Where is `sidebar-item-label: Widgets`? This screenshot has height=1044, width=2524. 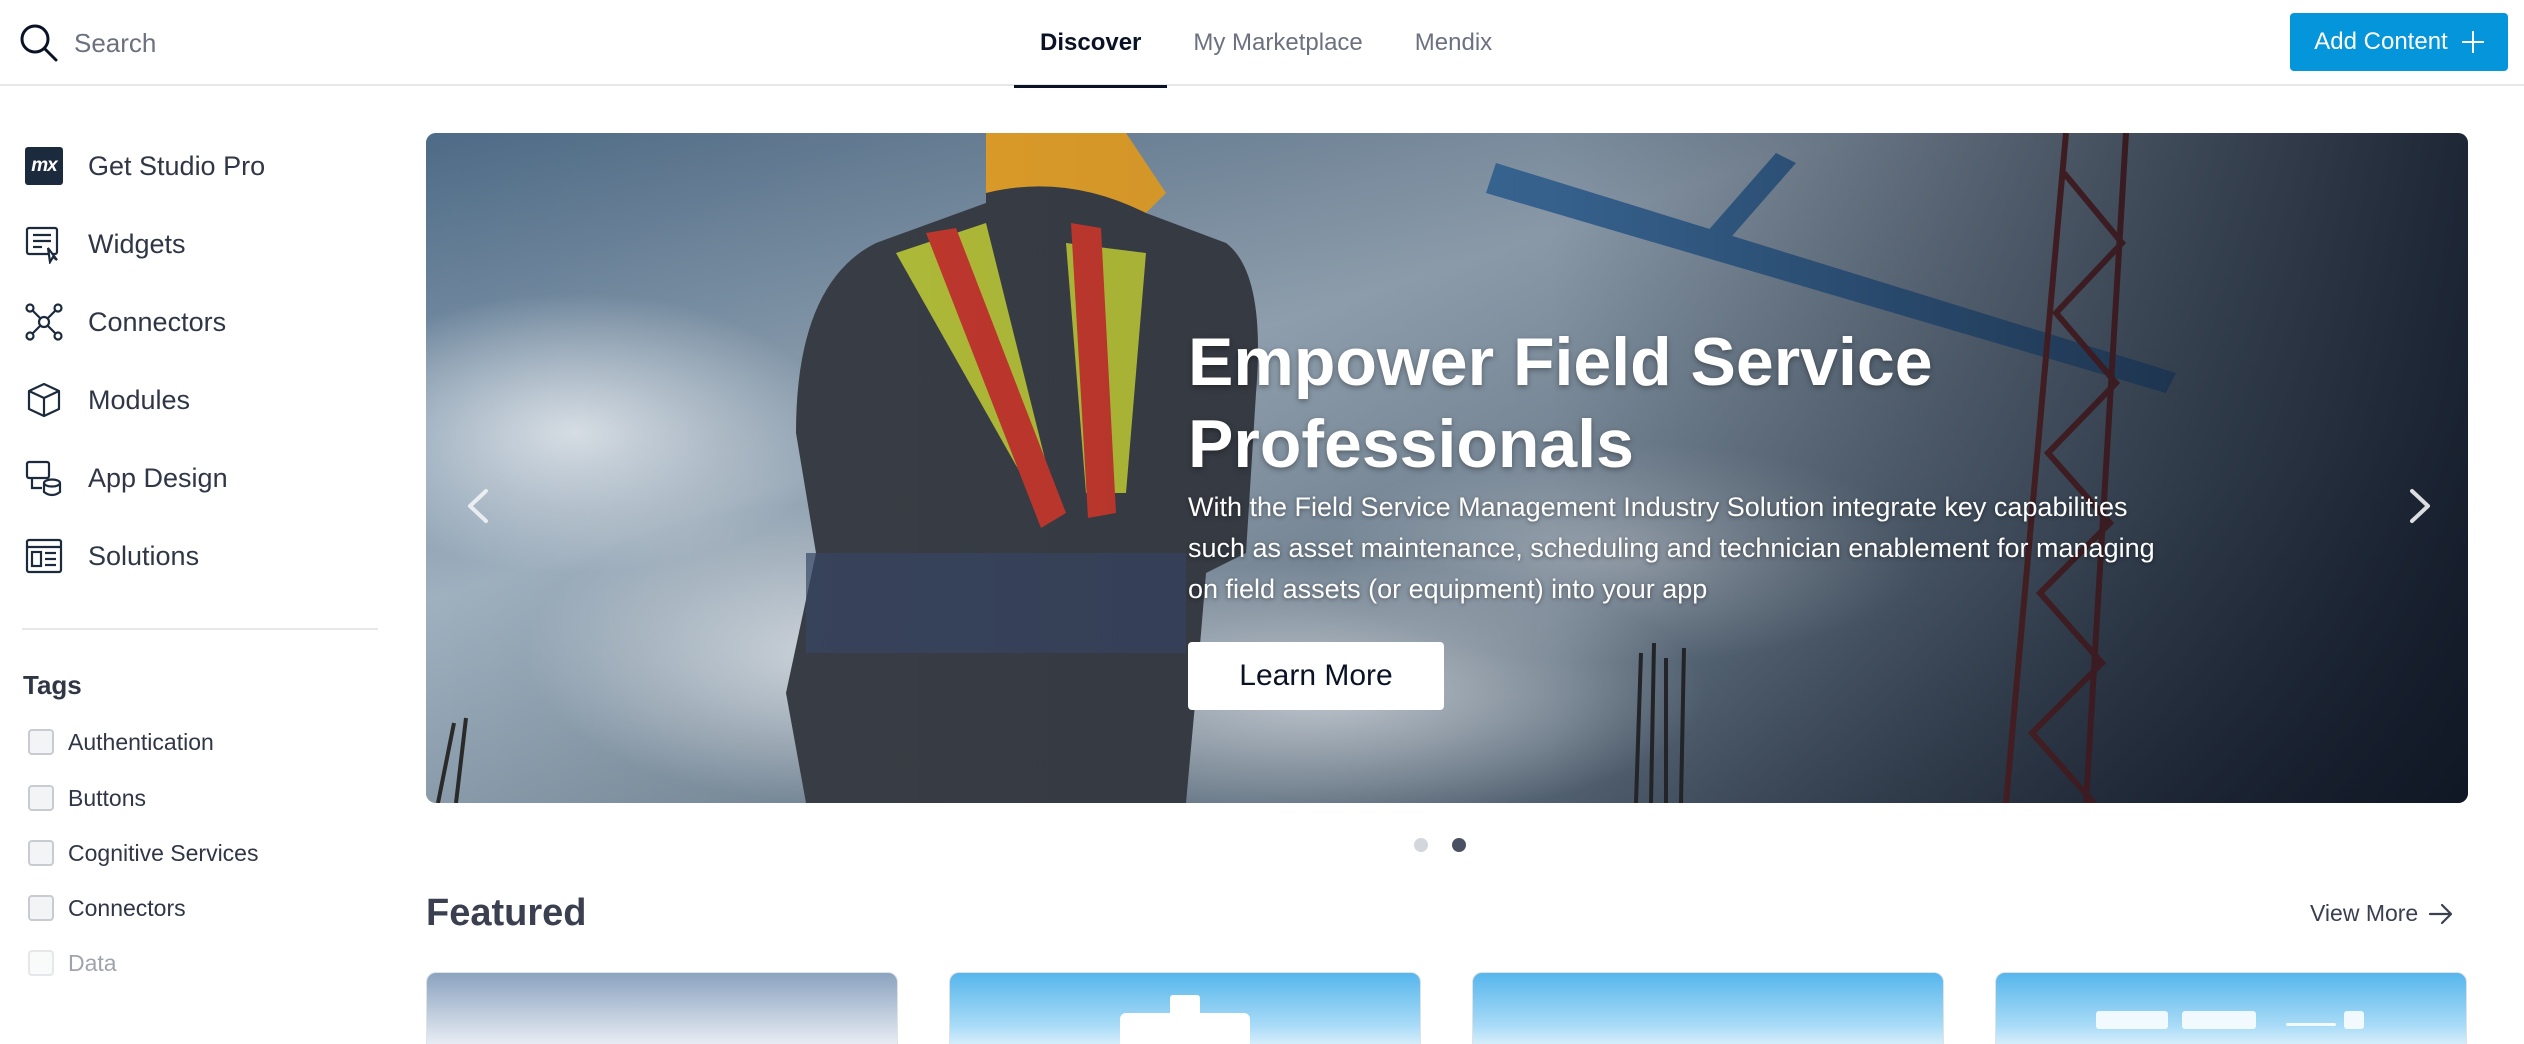 sidebar-item-label: Widgets is located at coordinates (137, 243).